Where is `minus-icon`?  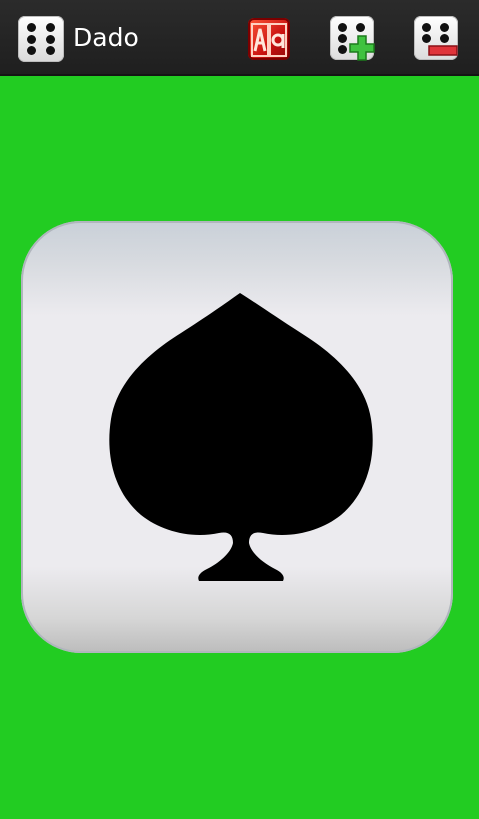 minus-icon is located at coordinates (443, 50).